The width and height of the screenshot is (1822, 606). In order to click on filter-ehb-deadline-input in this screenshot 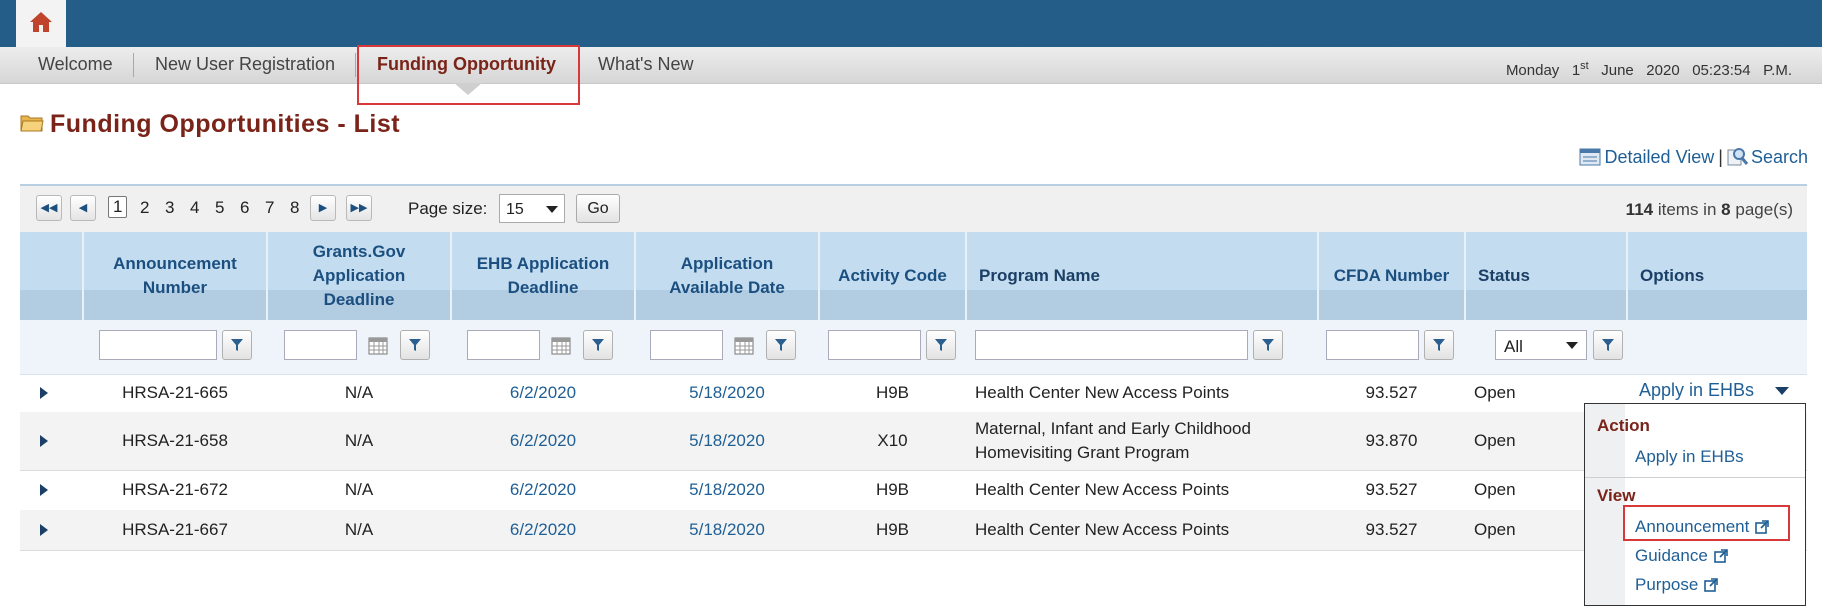, I will do `click(503, 345)`.